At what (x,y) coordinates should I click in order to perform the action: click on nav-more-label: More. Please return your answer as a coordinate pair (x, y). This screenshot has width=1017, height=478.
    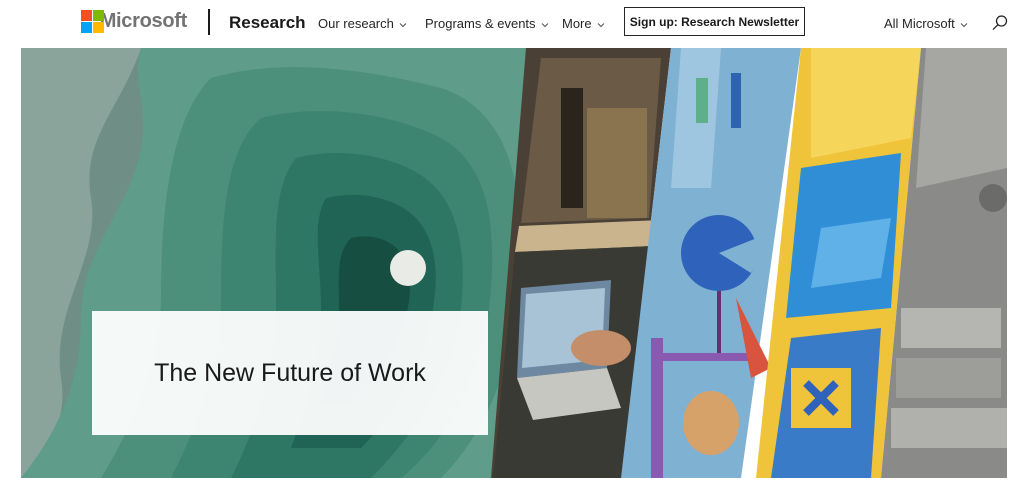
    Looking at the image, I should click on (577, 23).